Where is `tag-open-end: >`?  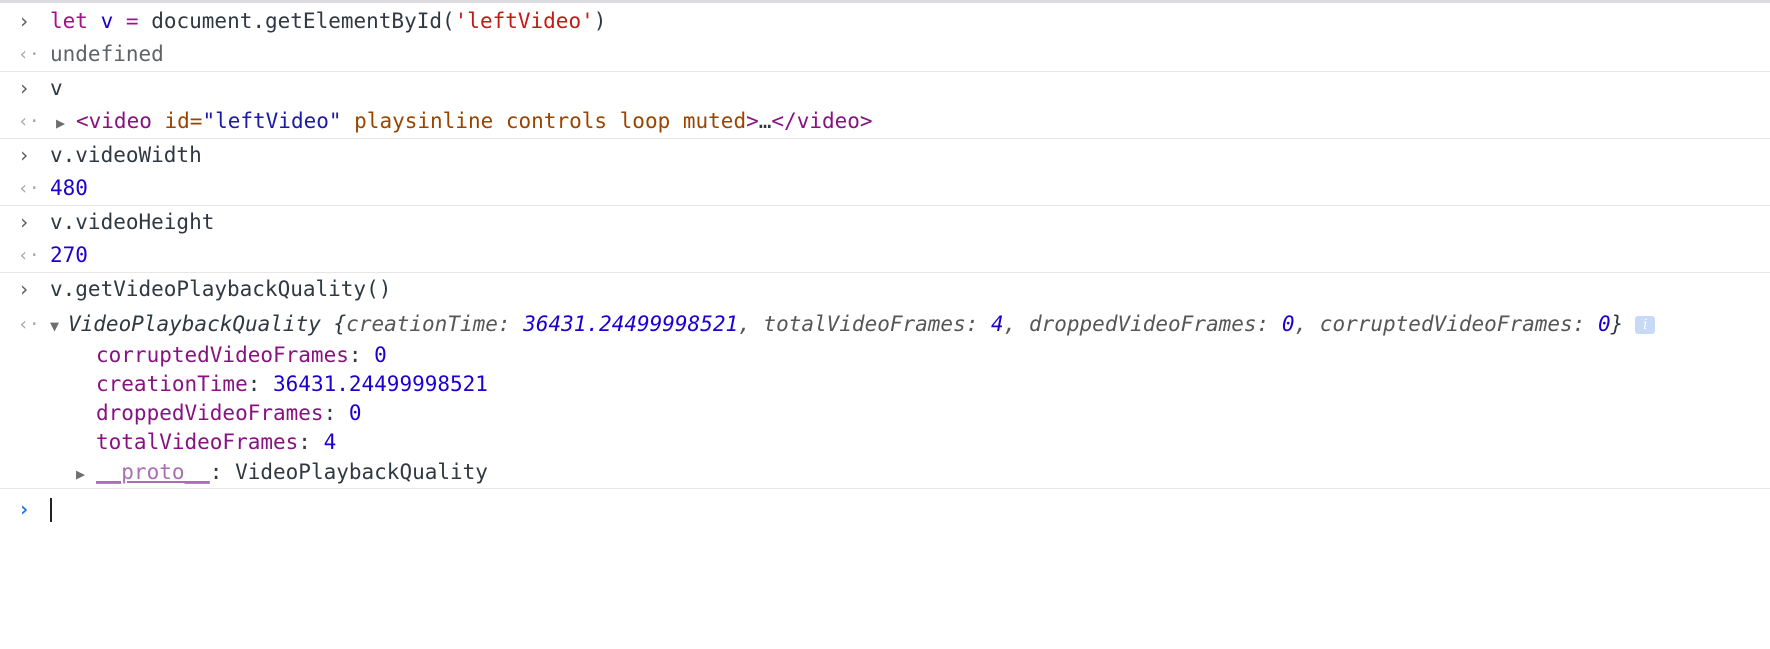 tag-open-end: > is located at coordinates (752, 121).